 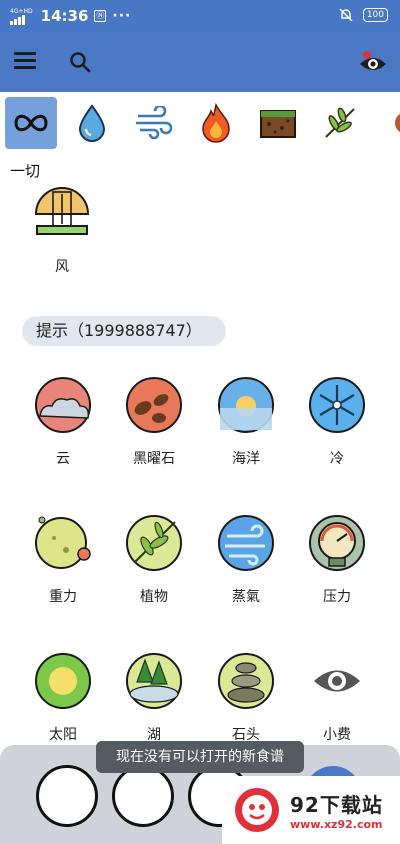 I want to click on tab-all, so click(x=31, y=123).